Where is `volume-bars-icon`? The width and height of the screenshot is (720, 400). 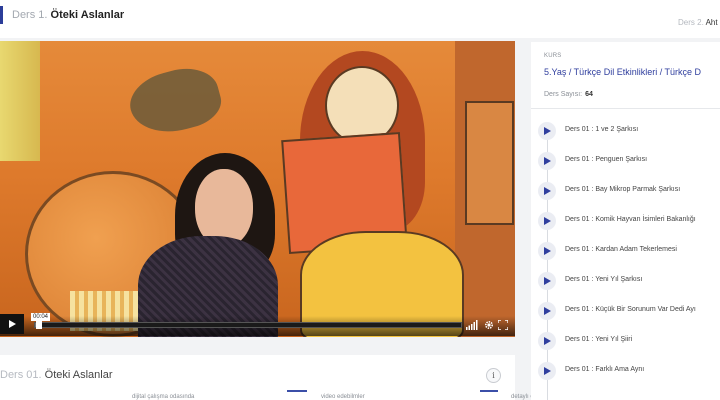 volume-bars-icon is located at coordinates (472, 325).